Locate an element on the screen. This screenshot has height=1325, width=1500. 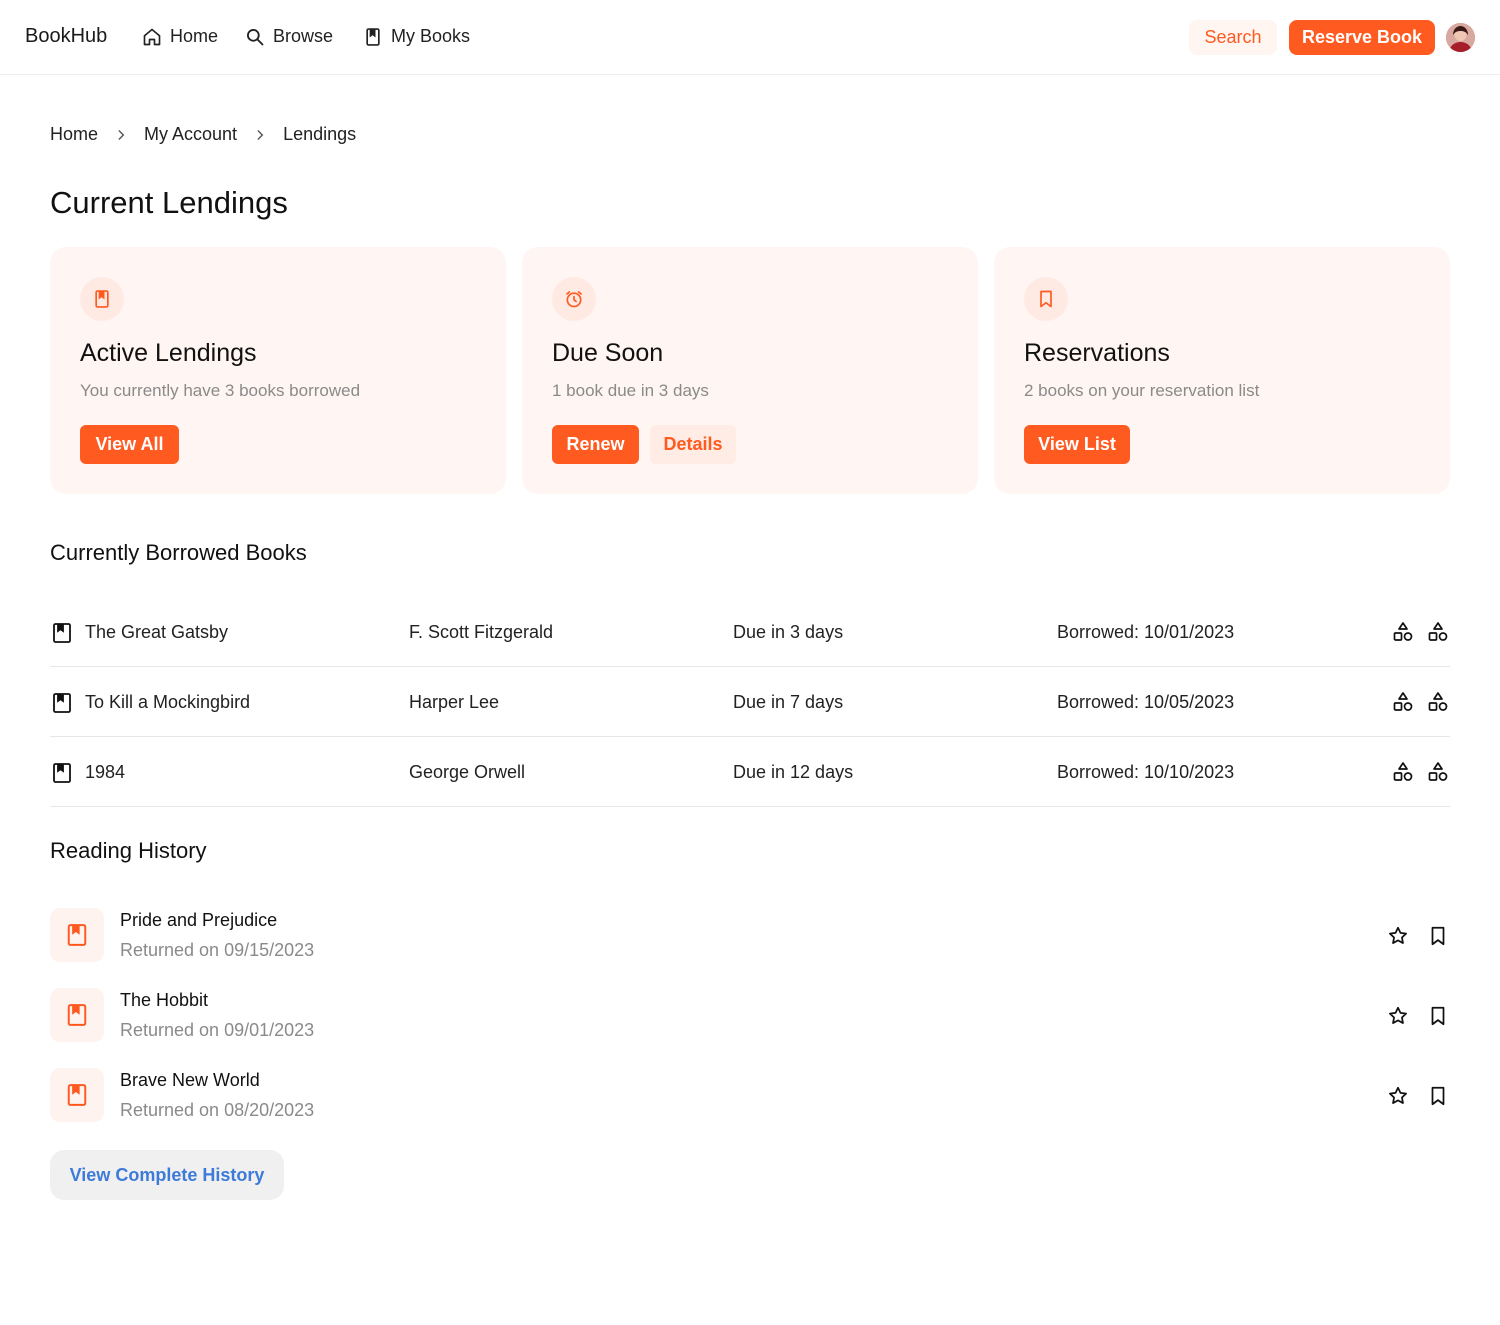
due-status: Due in 3 days is located at coordinates (788, 632).